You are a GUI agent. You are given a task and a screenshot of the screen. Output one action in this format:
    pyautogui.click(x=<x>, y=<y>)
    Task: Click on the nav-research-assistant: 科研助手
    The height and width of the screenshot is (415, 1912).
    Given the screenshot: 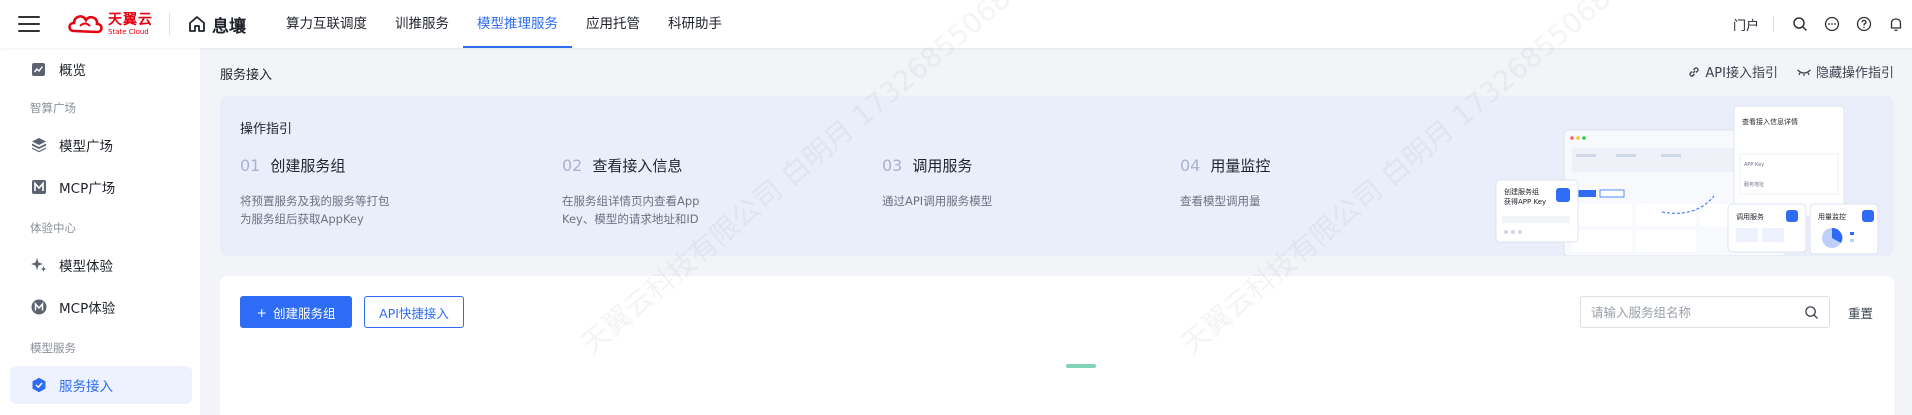 What is the action you would take?
    pyautogui.click(x=695, y=24)
    